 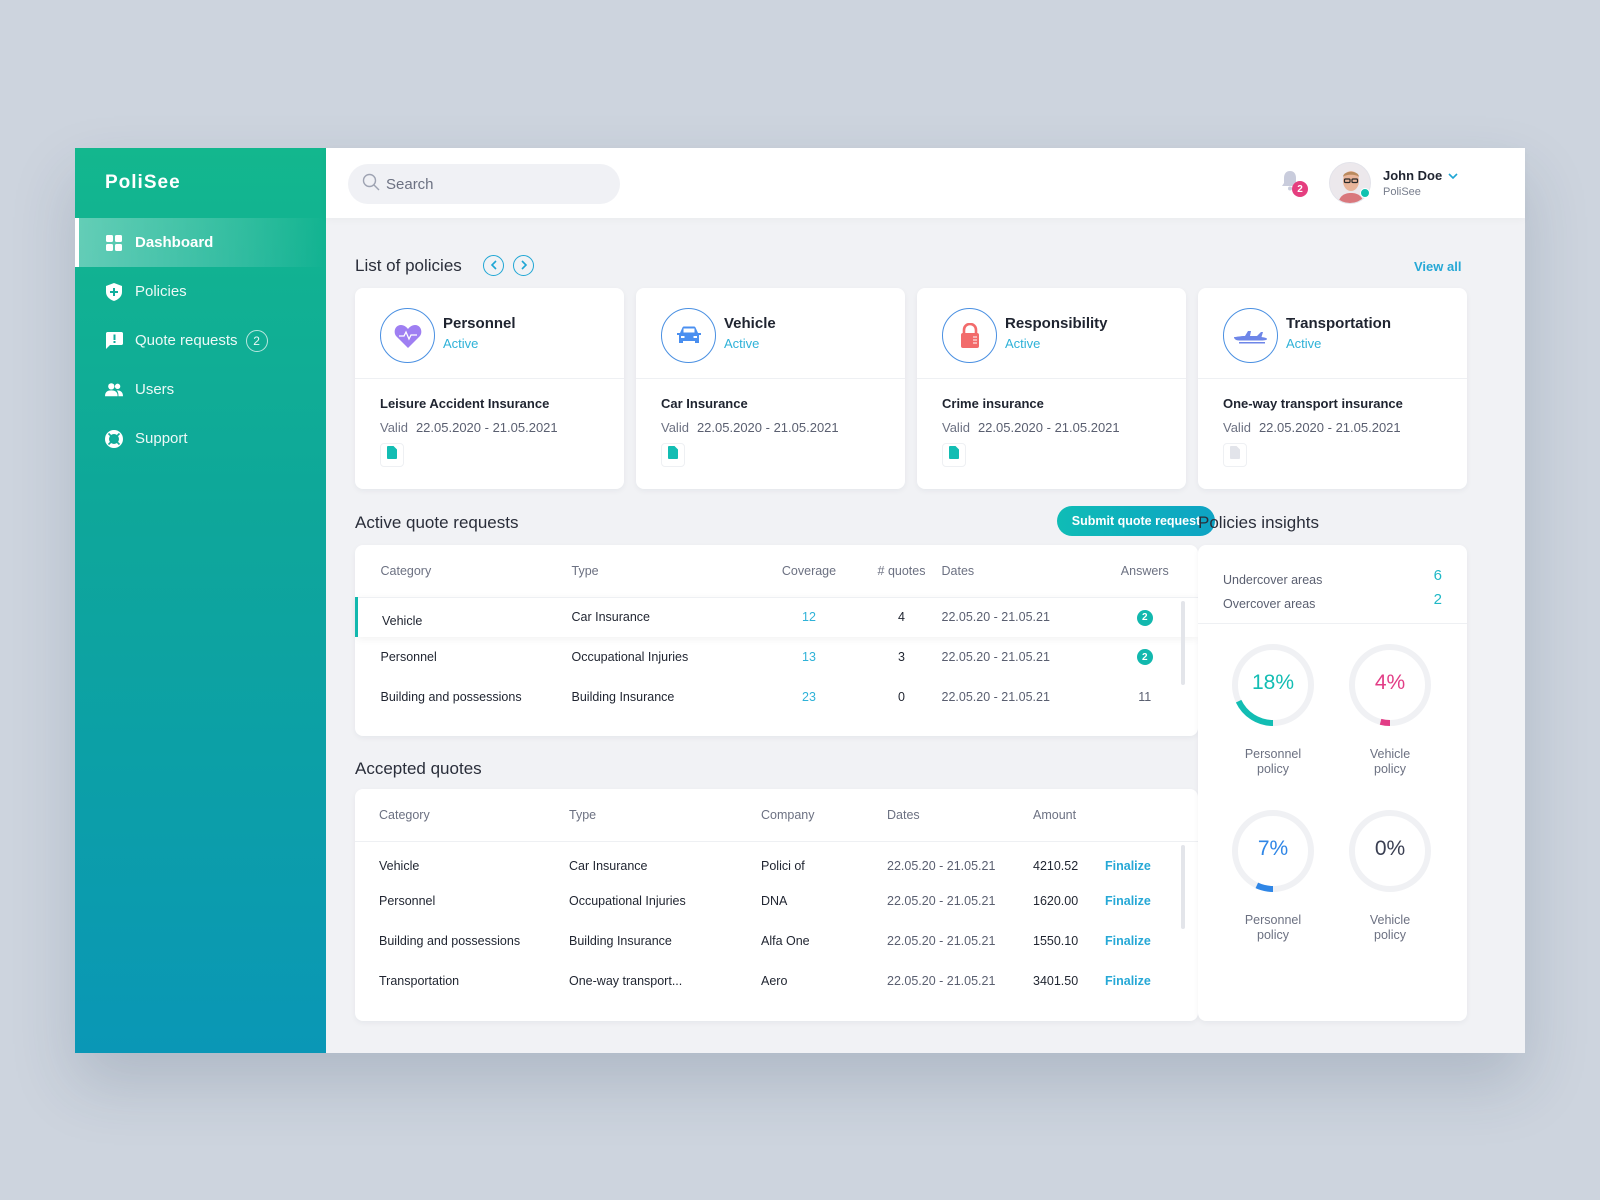 I want to click on cell-category: Personnel, so click(x=407, y=901).